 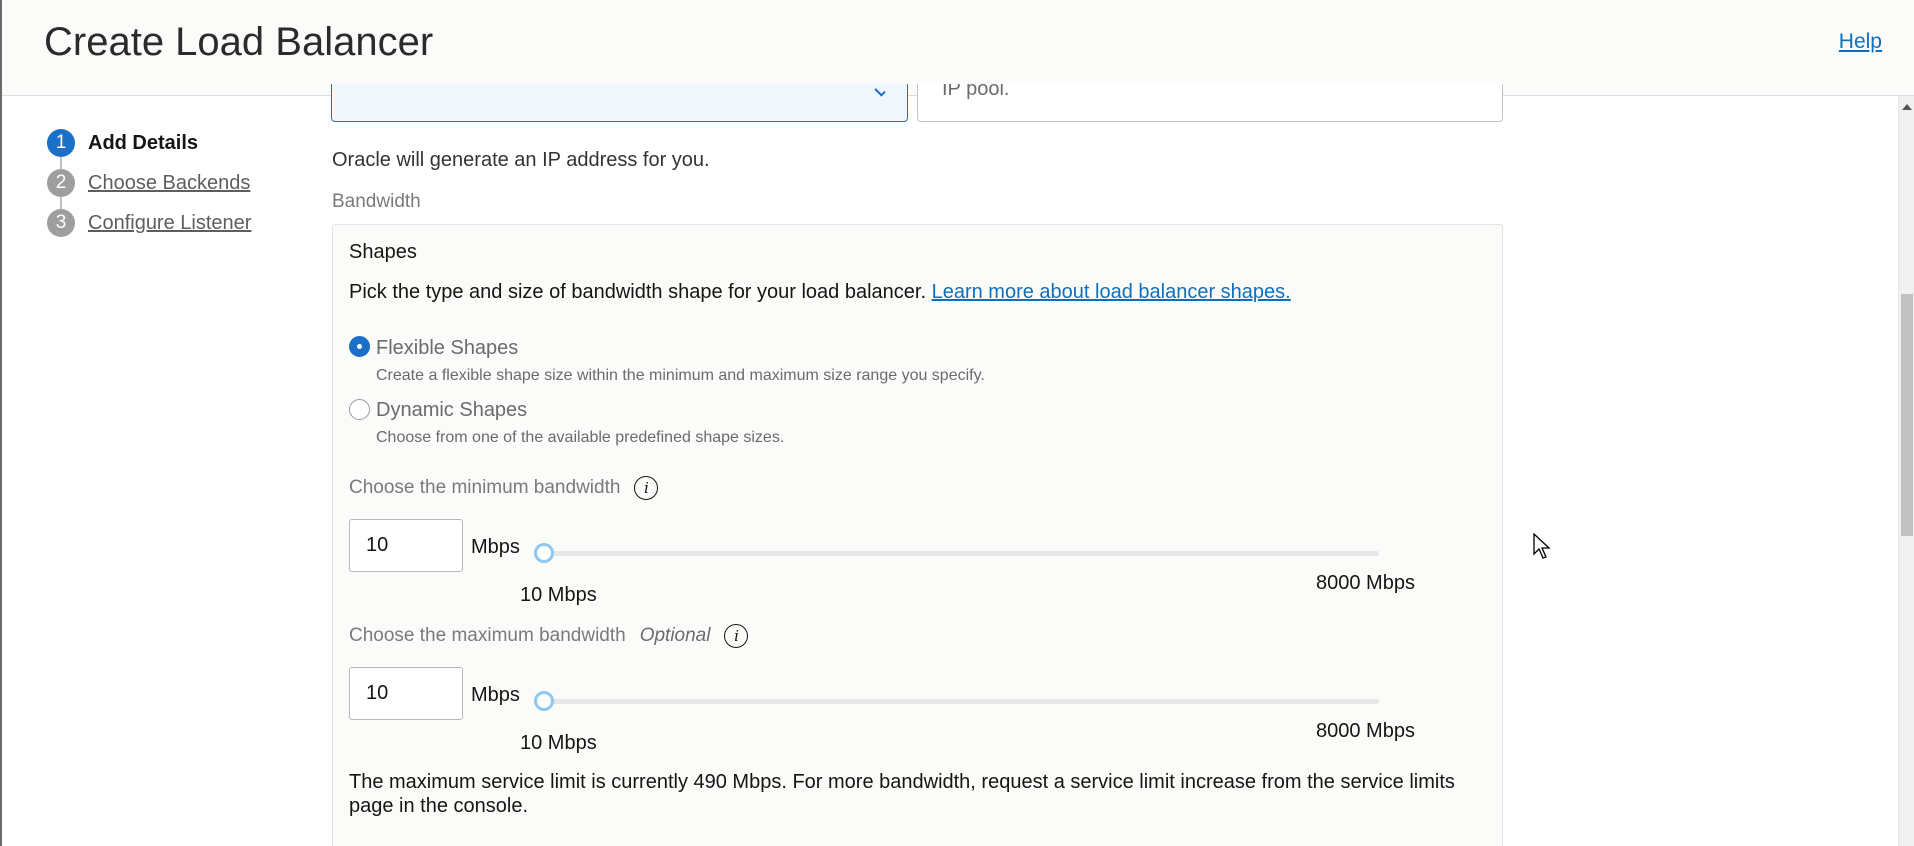 I want to click on page-header: Create Load Balancer Help, so click(x=958, y=48).